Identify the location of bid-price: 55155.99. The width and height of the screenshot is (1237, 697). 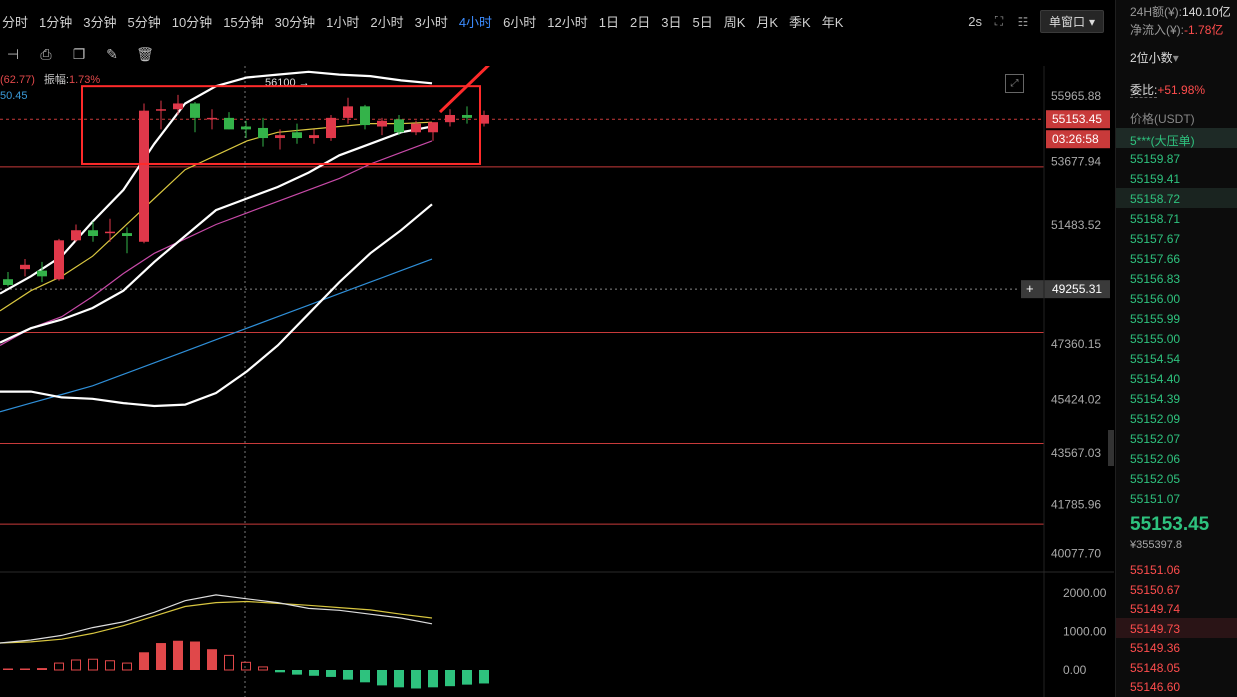
(1155, 319).